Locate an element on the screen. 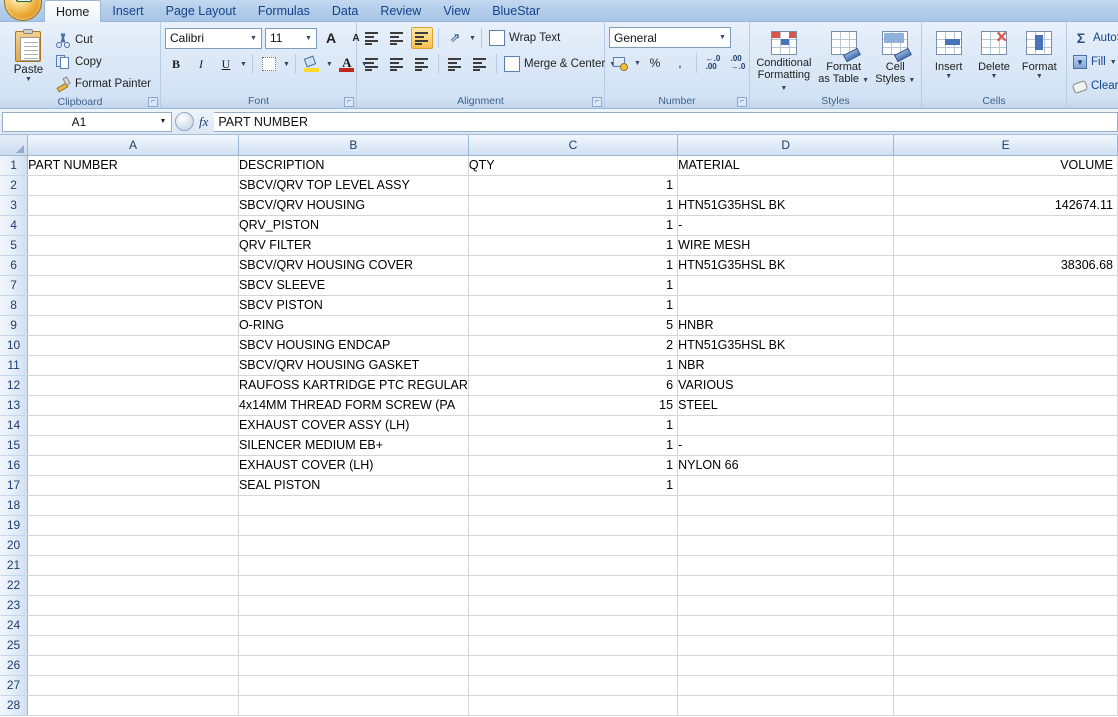 The width and height of the screenshot is (1118, 717). cell-A4 is located at coordinates (133, 225).